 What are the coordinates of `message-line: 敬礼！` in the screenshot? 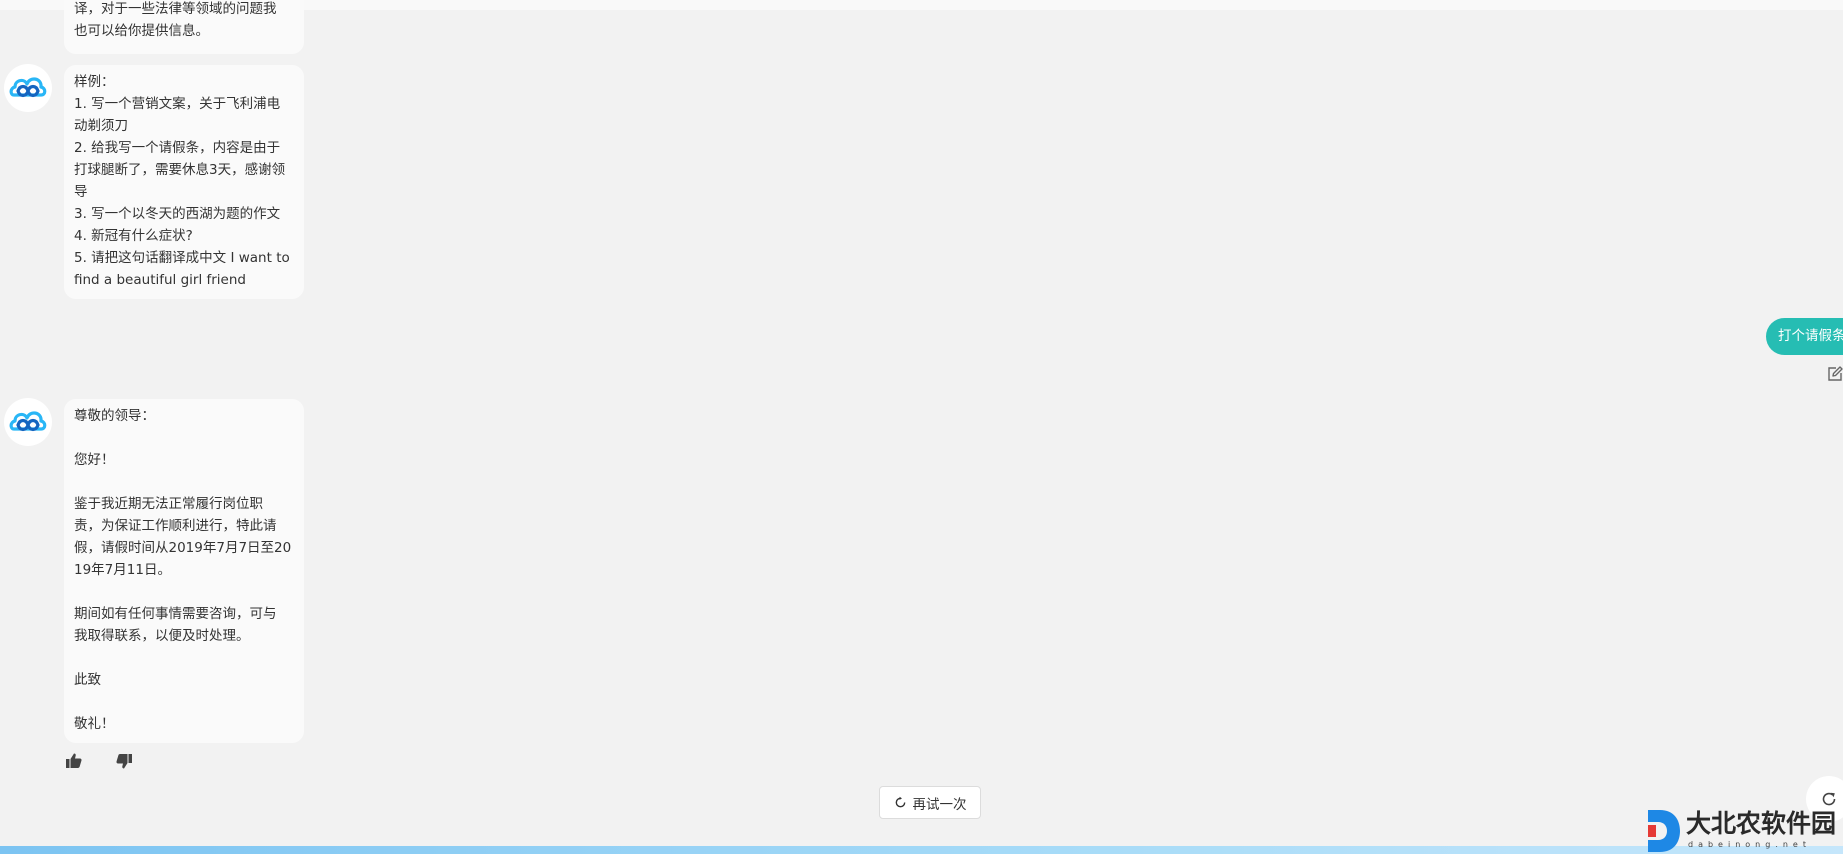 It's located at (94, 724).